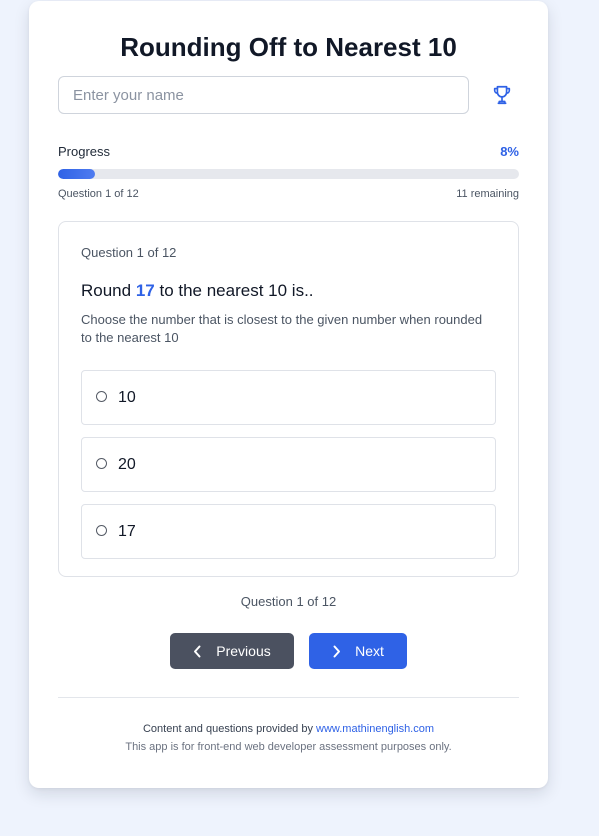 The height and width of the screenshot is (836, 599). Describe the element at coordinates (509, 151) in the screenshot. I see `progress-percent: 8%` at that location.